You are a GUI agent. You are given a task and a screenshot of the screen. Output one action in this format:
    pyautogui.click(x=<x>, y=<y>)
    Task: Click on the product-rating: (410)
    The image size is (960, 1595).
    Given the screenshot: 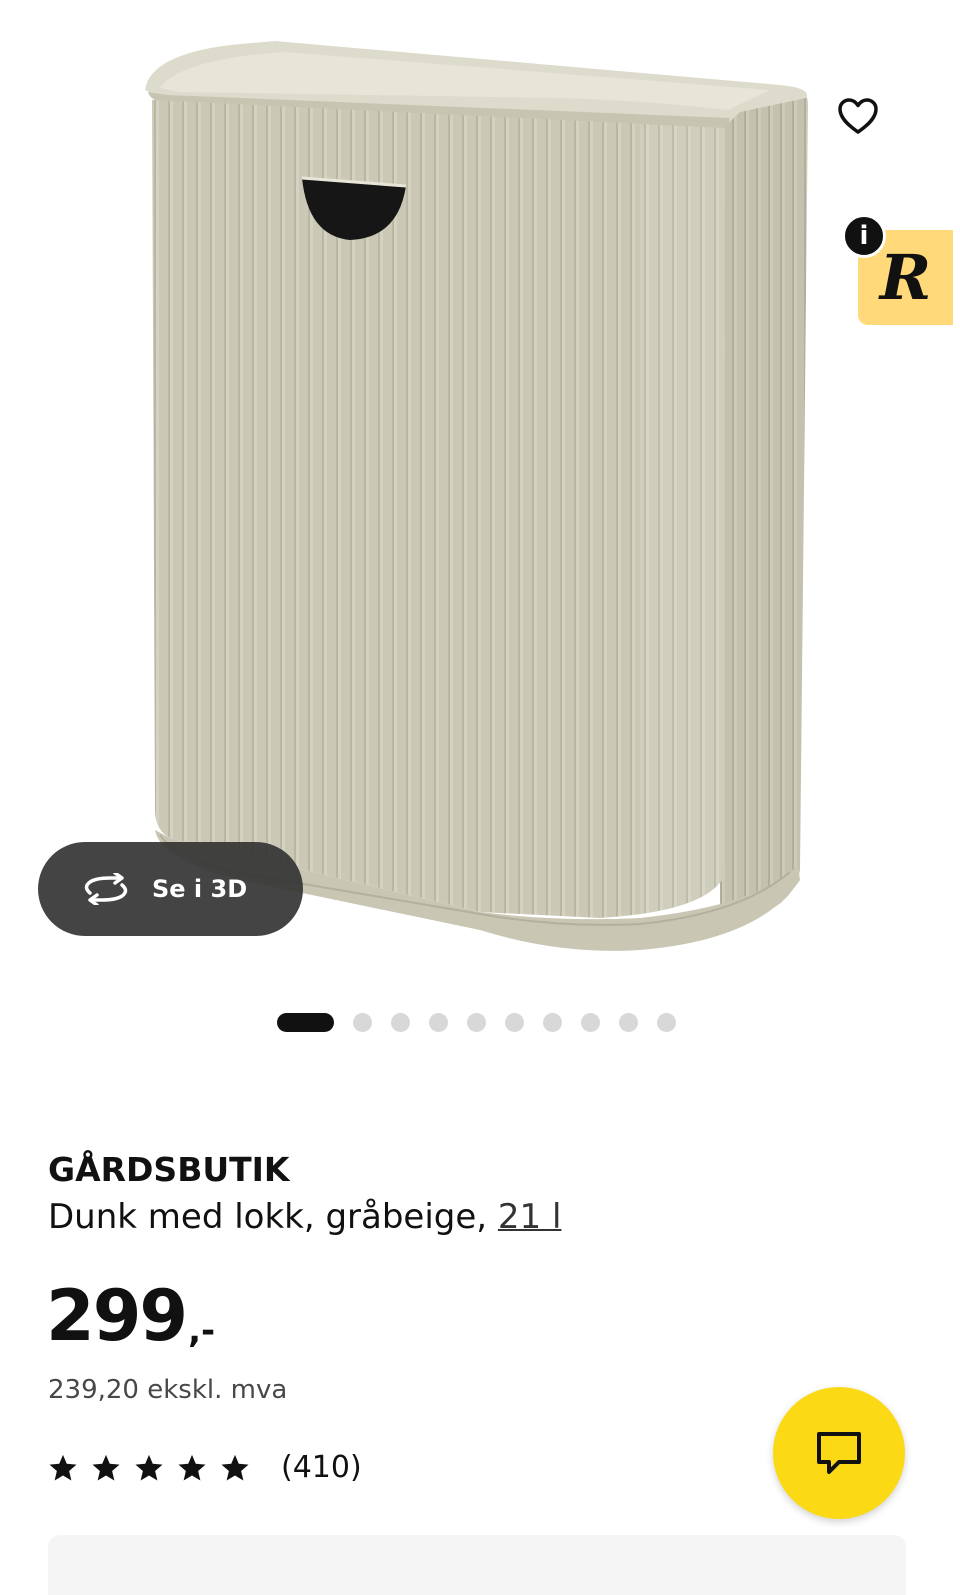 What is the action you would take?
    pyautogui.click(x=205, y=1467)
    